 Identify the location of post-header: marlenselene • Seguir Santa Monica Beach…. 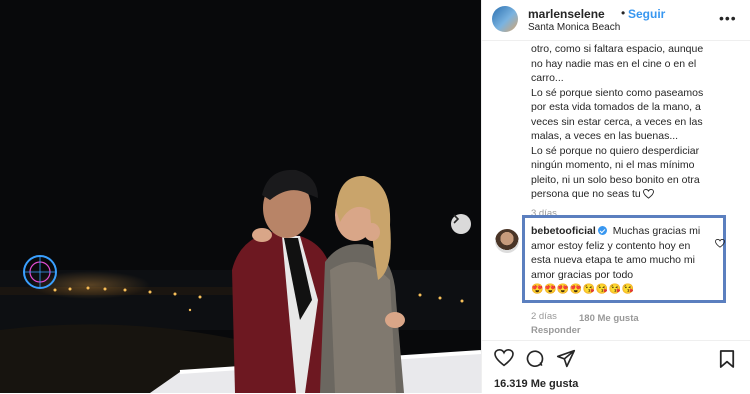
(616, 20).